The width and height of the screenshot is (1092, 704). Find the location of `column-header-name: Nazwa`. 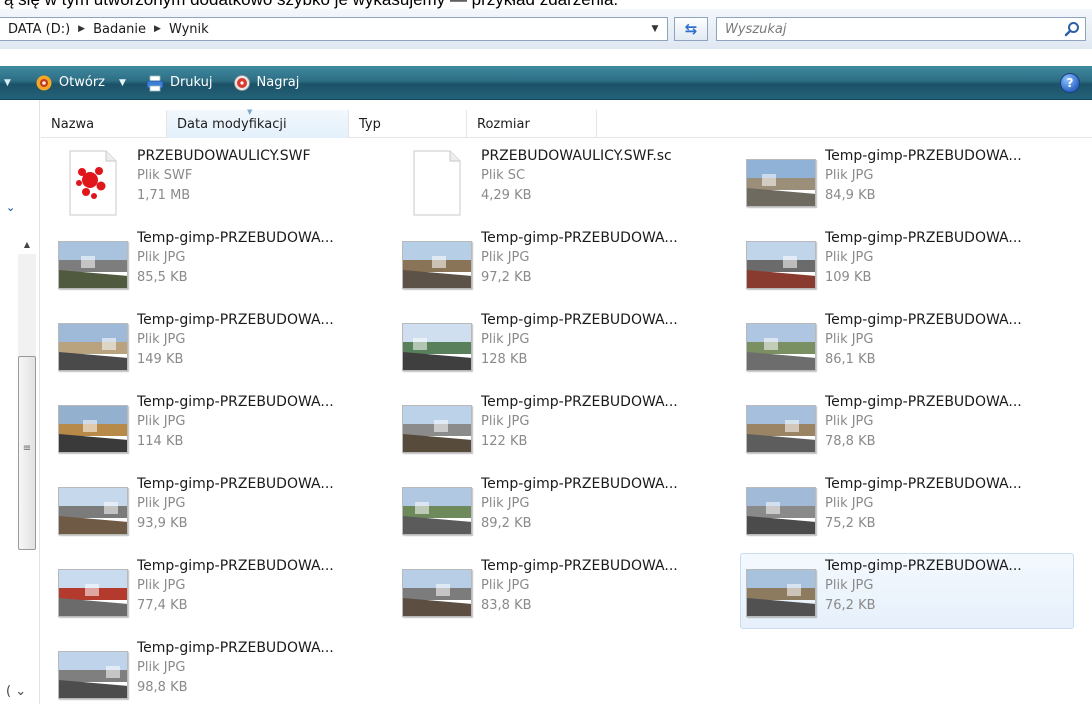

column-header-name: Nazwa is located at coordinates (104, 124).